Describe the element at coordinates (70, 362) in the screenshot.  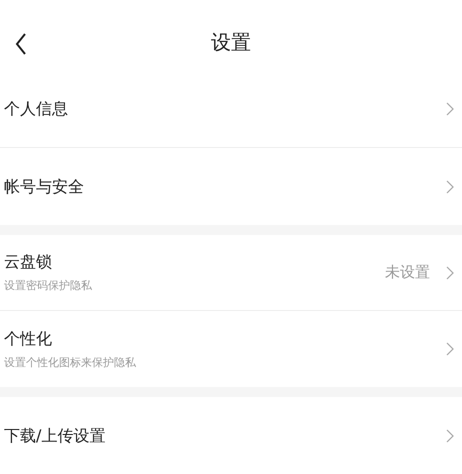
I see `row-subtitle: 设置个性化图标来保护隐私` at that location.